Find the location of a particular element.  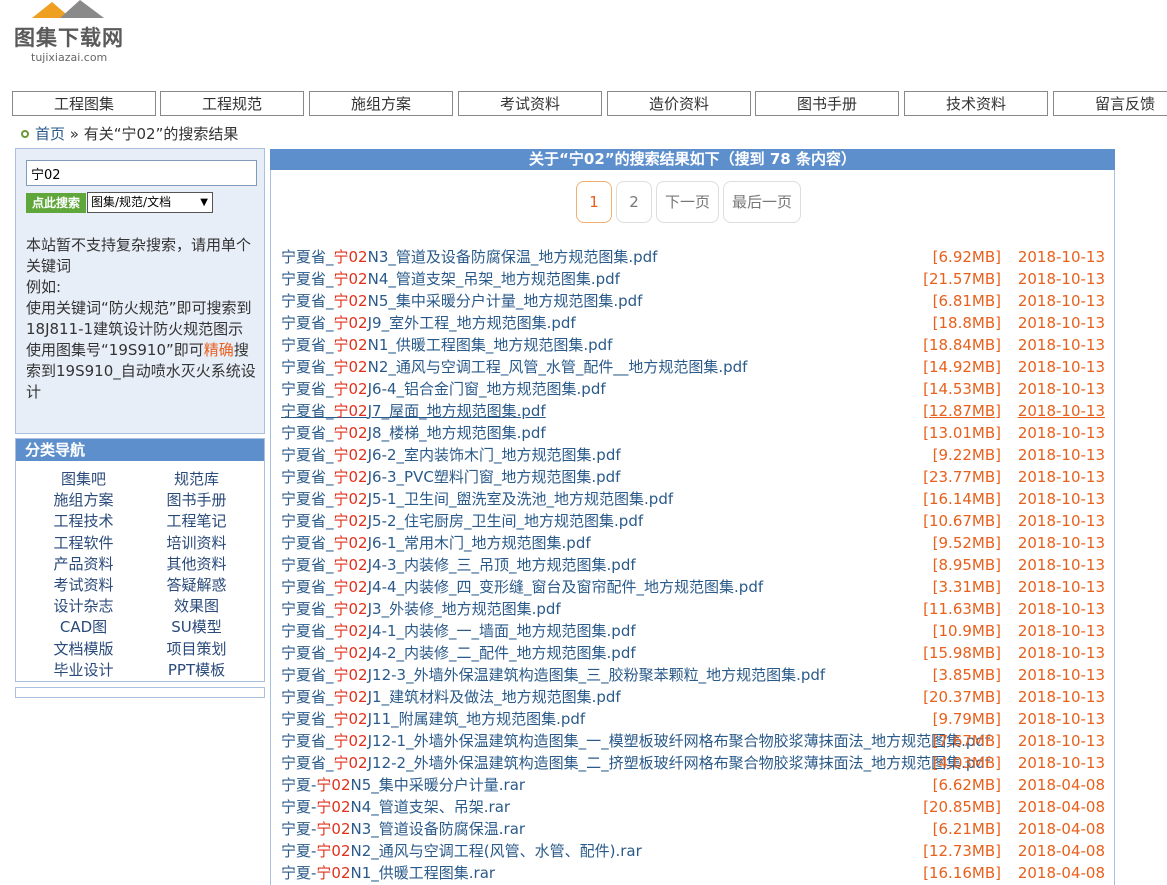

result-title-link: 宁夏-宁02N1_供暖工程图集.rar is located at coordinates (388, 873).